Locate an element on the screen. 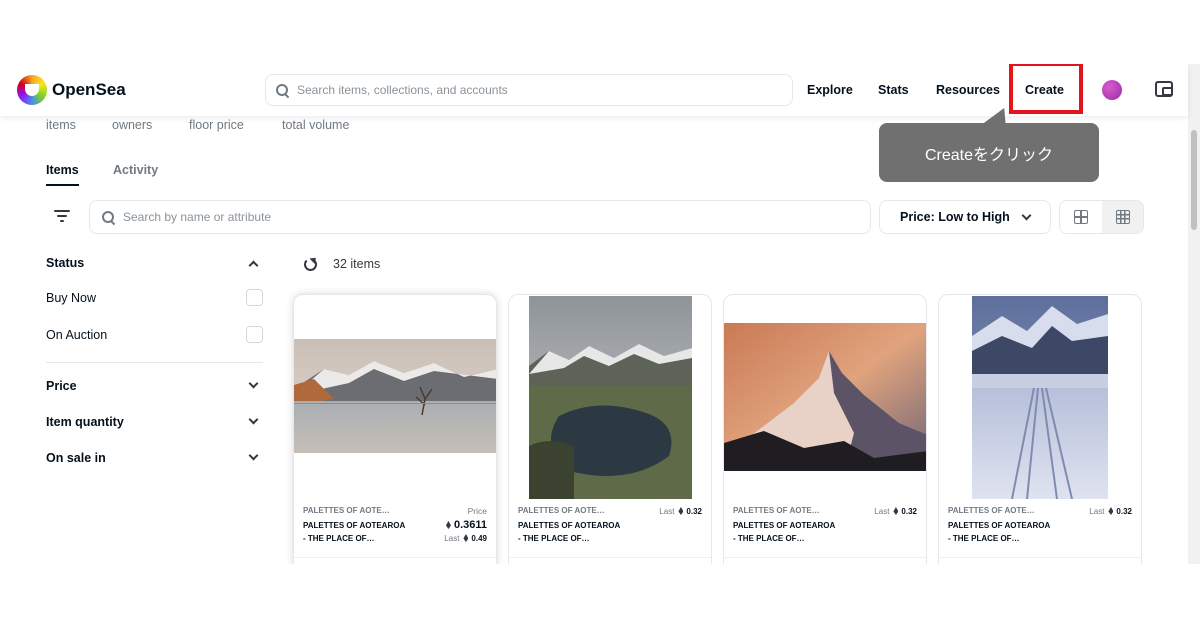  filter-toggle-icon is located at coordinates (62, 216).